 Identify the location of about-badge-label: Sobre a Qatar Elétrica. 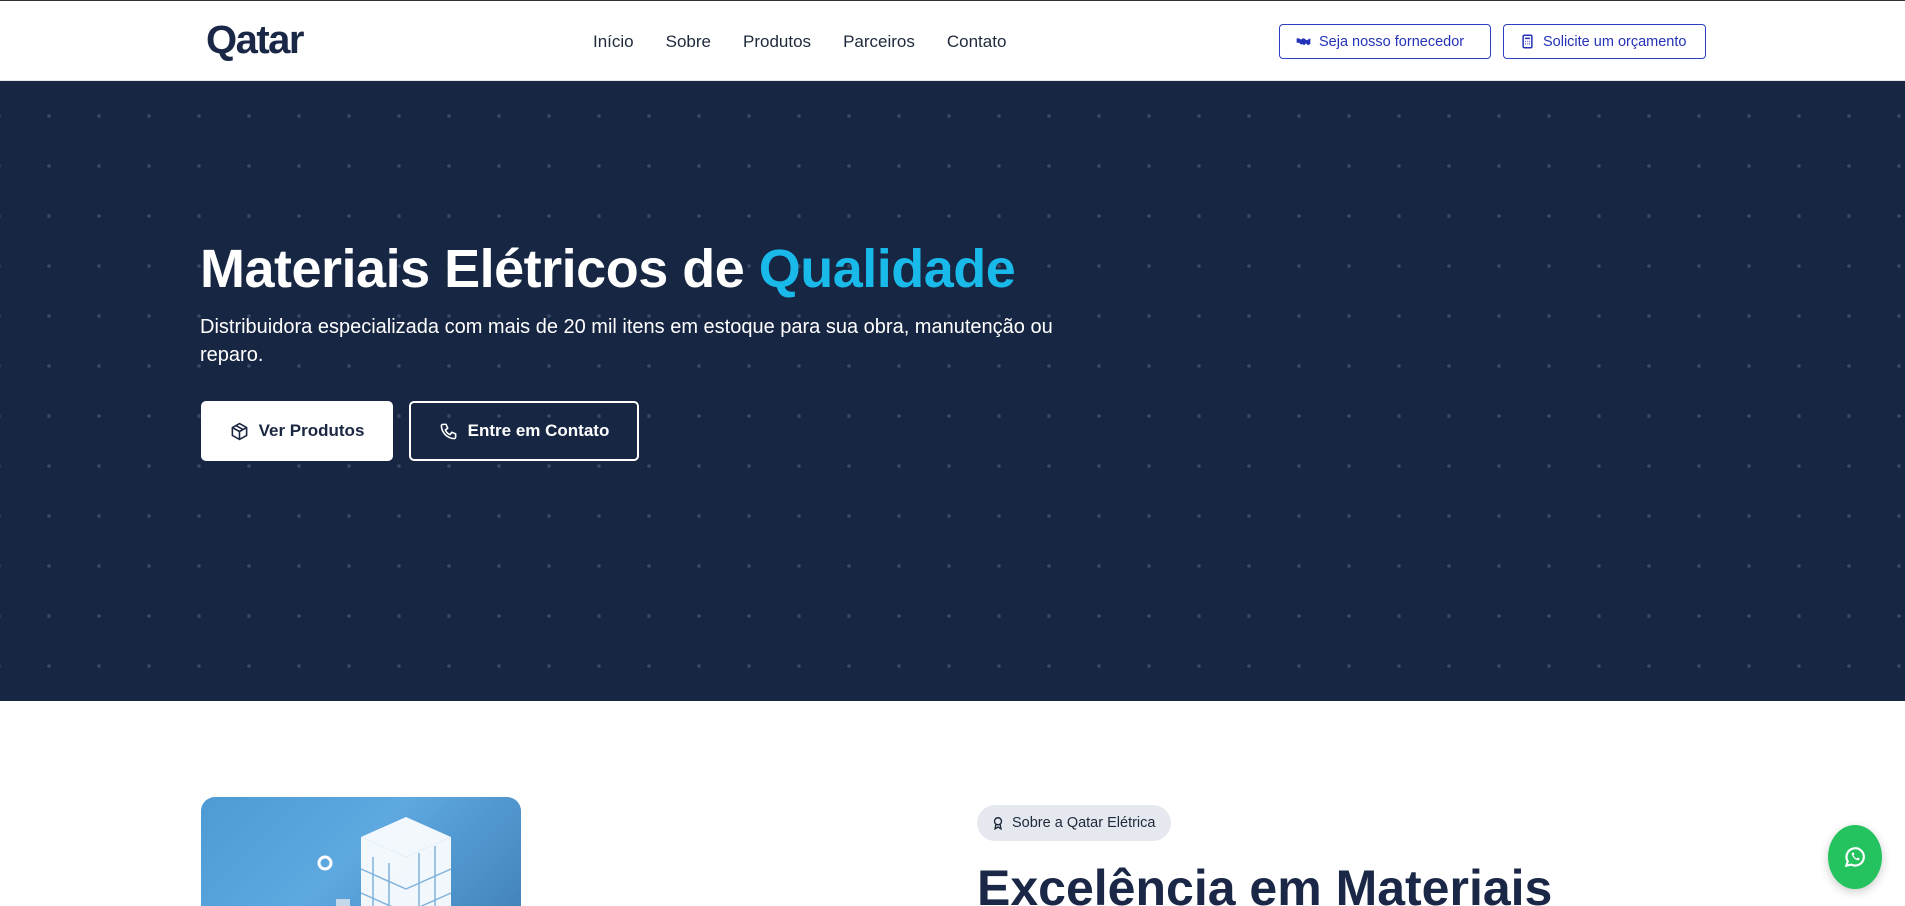
(1084, 823).